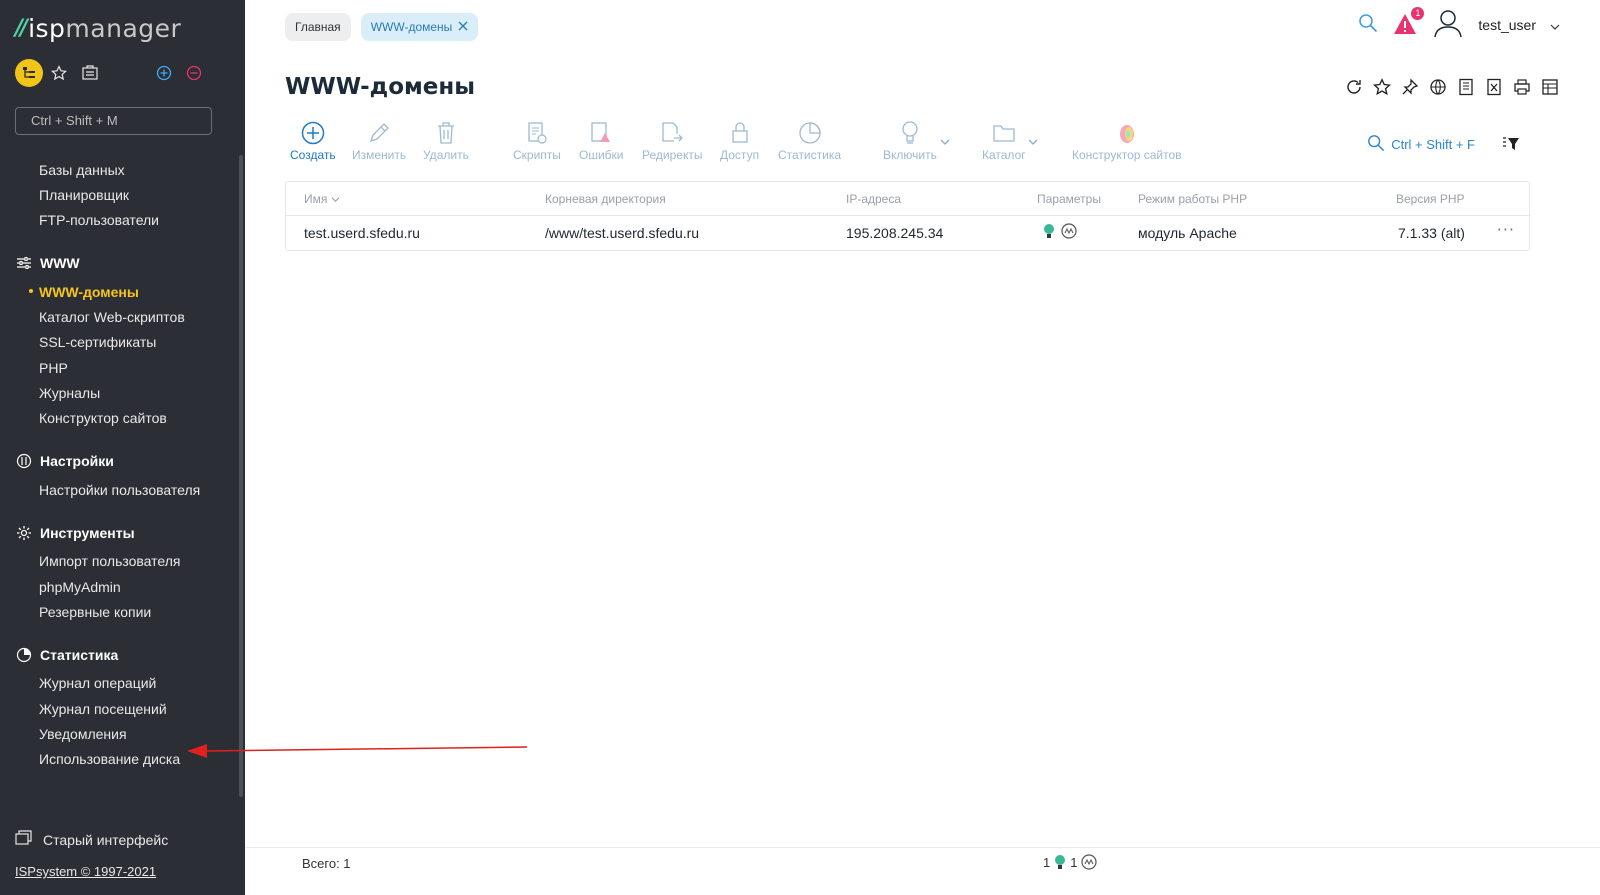 This screenshot has height=895, width=1600. Describe the element at coordinates (1410, 87) in the screenshot. I see `pin-icon` at that location.